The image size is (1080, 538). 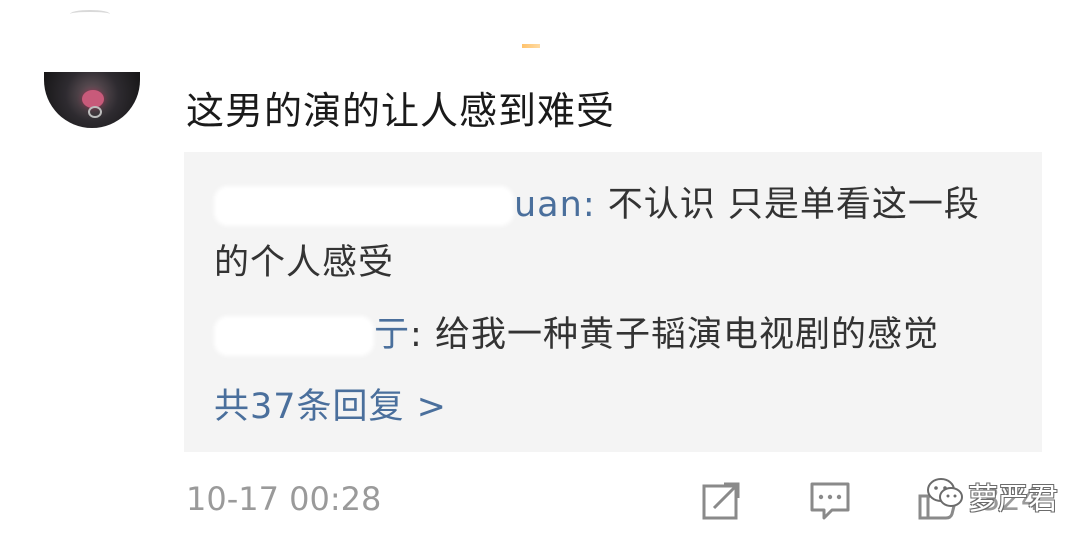 I want to click on decorative-speck, so click(x=531, y=46).